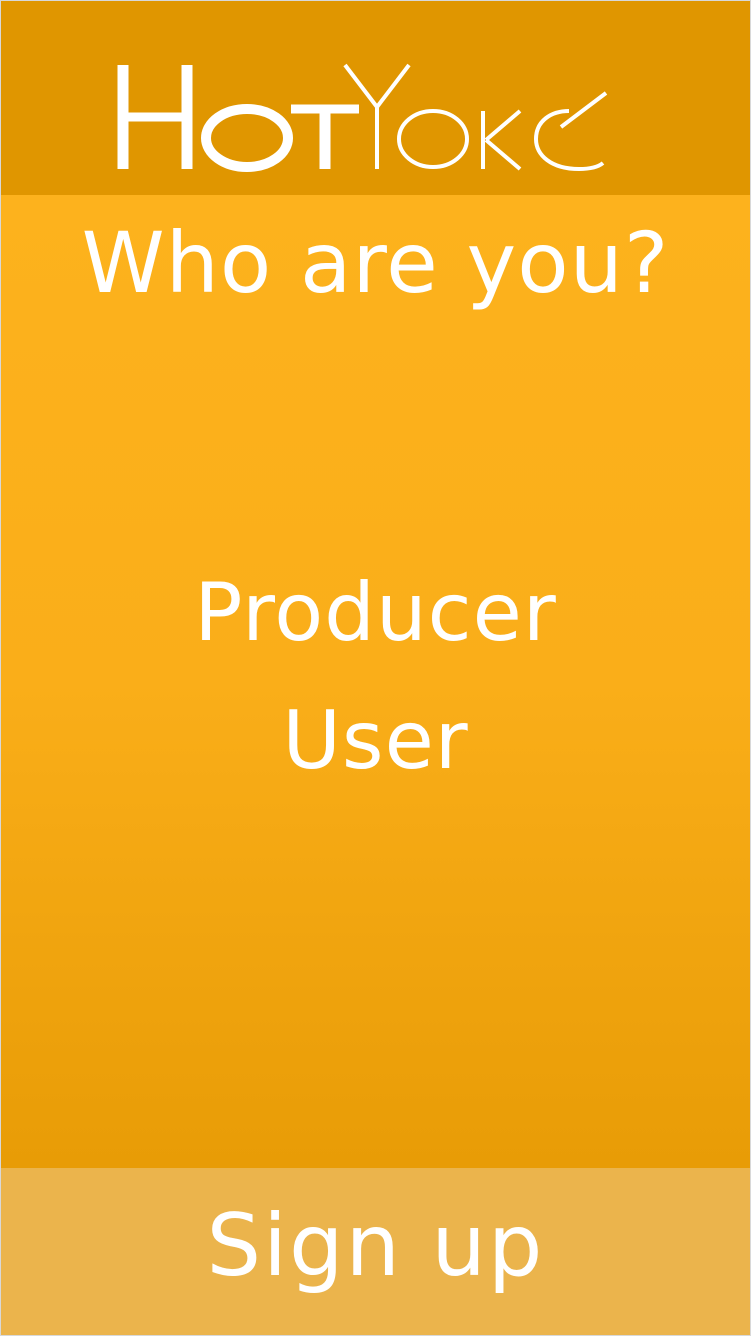 The image size is (751, 1336). I want to click on app-header, so click(375, 98).